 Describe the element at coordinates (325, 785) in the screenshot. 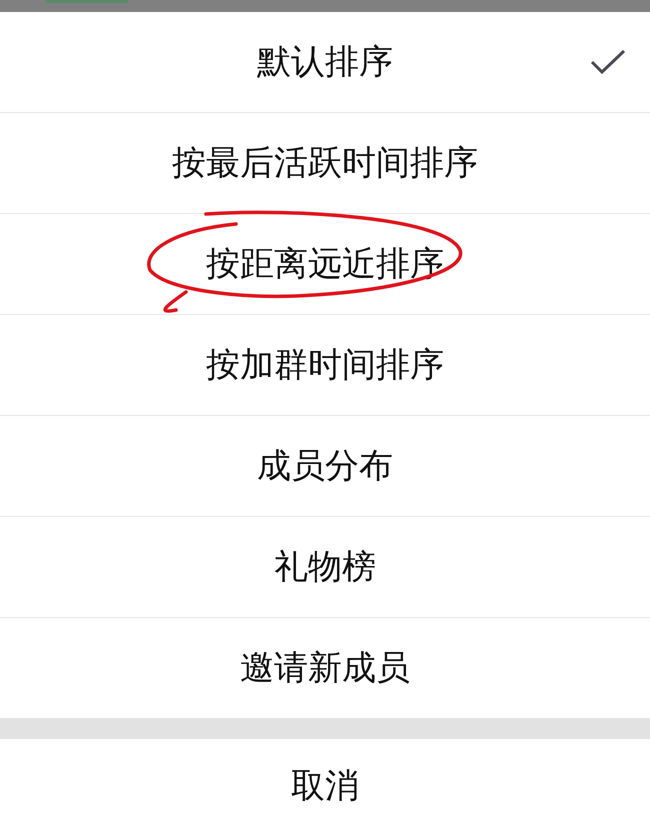

I see `cancel-button: 取消` at that location.